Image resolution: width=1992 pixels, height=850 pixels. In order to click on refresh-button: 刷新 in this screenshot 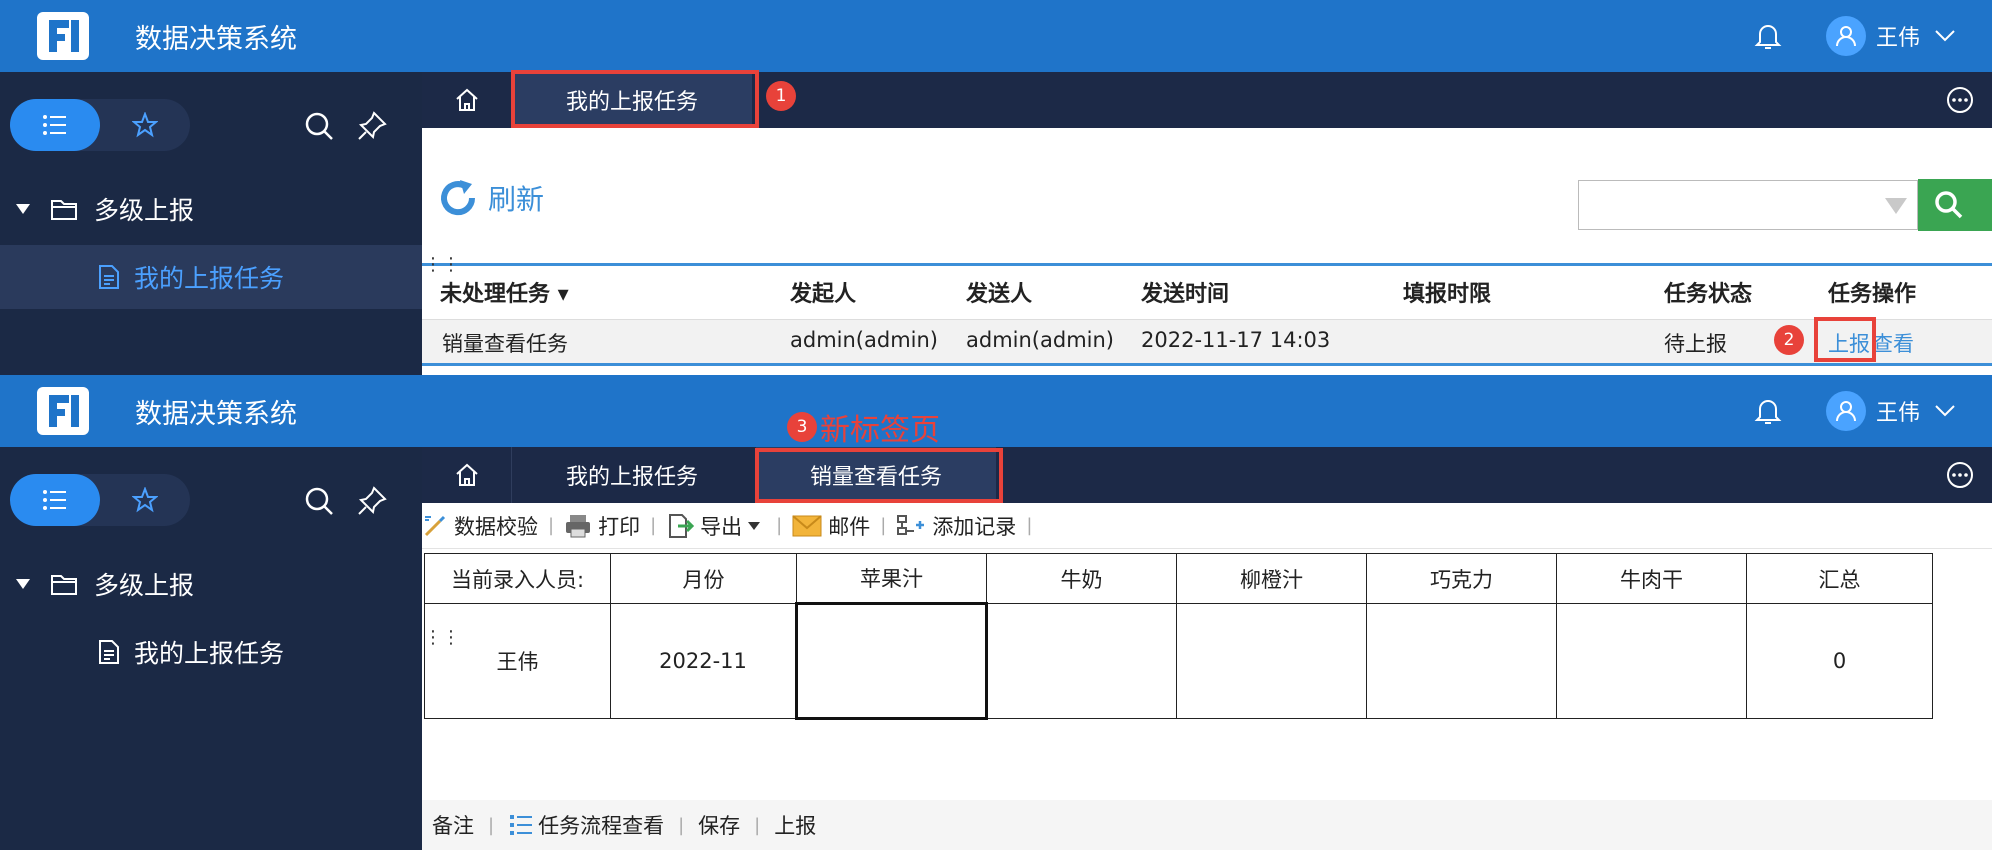, I will do `click(491, 198)`.